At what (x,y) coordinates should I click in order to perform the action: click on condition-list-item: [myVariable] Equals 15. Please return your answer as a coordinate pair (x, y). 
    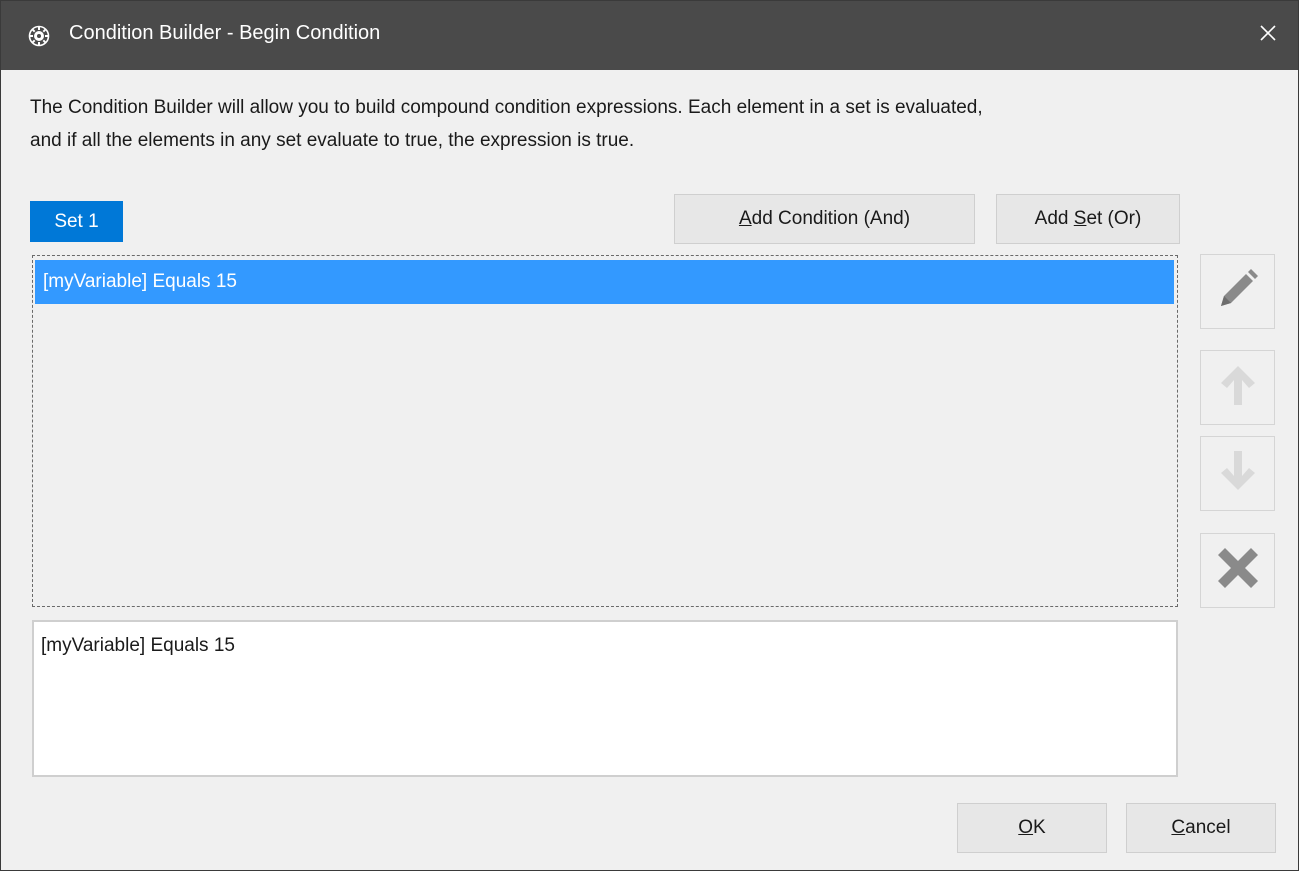
    Looking at the image, I should click on (604, 282).